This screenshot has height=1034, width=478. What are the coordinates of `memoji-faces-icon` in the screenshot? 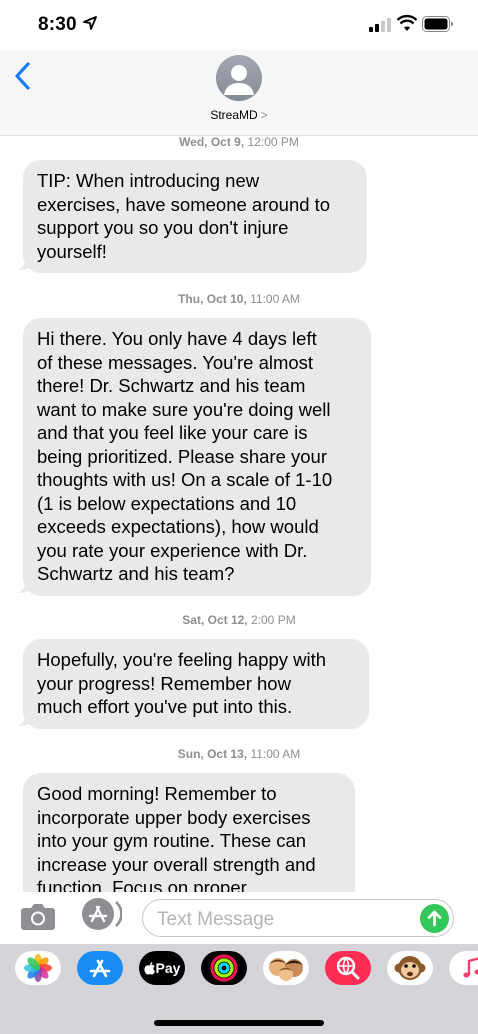 It's located at (286, 969).